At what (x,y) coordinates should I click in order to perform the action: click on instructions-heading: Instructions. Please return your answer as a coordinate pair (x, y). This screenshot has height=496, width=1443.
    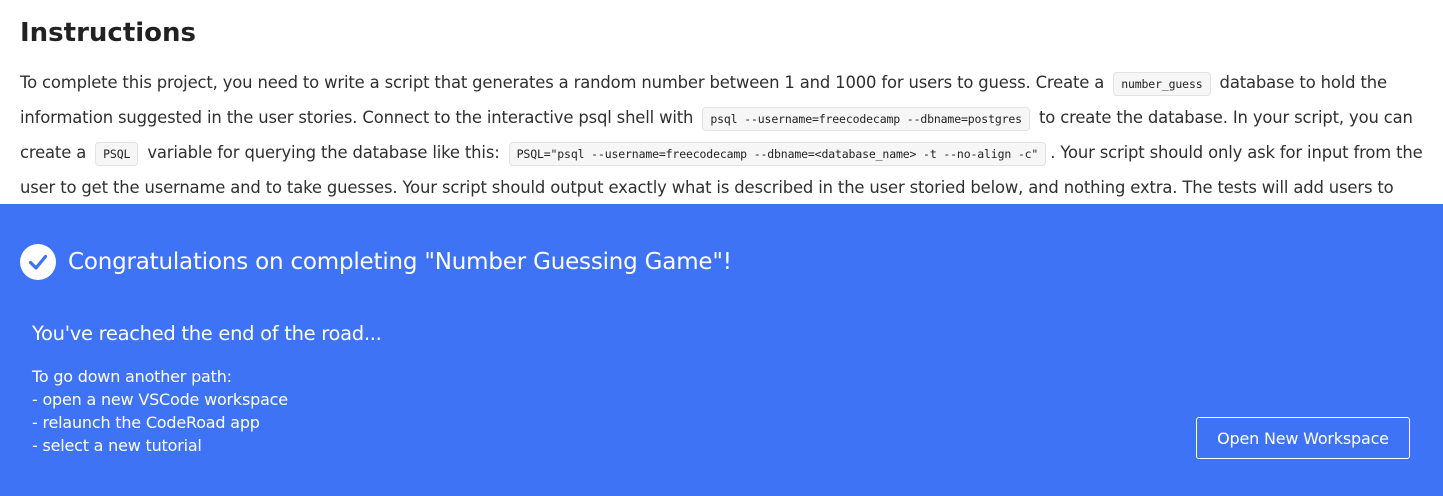
    Looking at the image, I should click on (108, 33).